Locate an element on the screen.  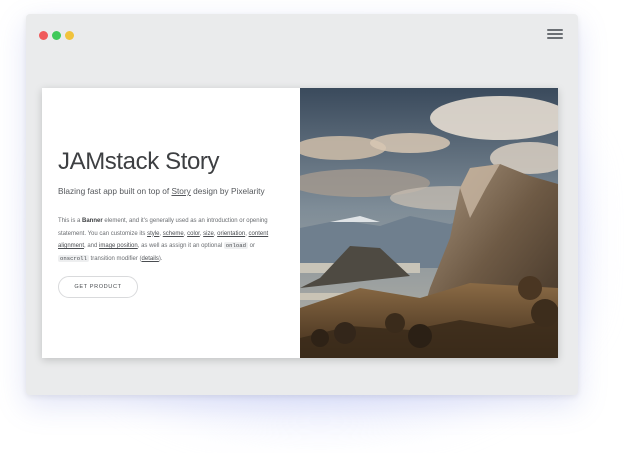
desc-text: ). is located at coordinates (160, 258).